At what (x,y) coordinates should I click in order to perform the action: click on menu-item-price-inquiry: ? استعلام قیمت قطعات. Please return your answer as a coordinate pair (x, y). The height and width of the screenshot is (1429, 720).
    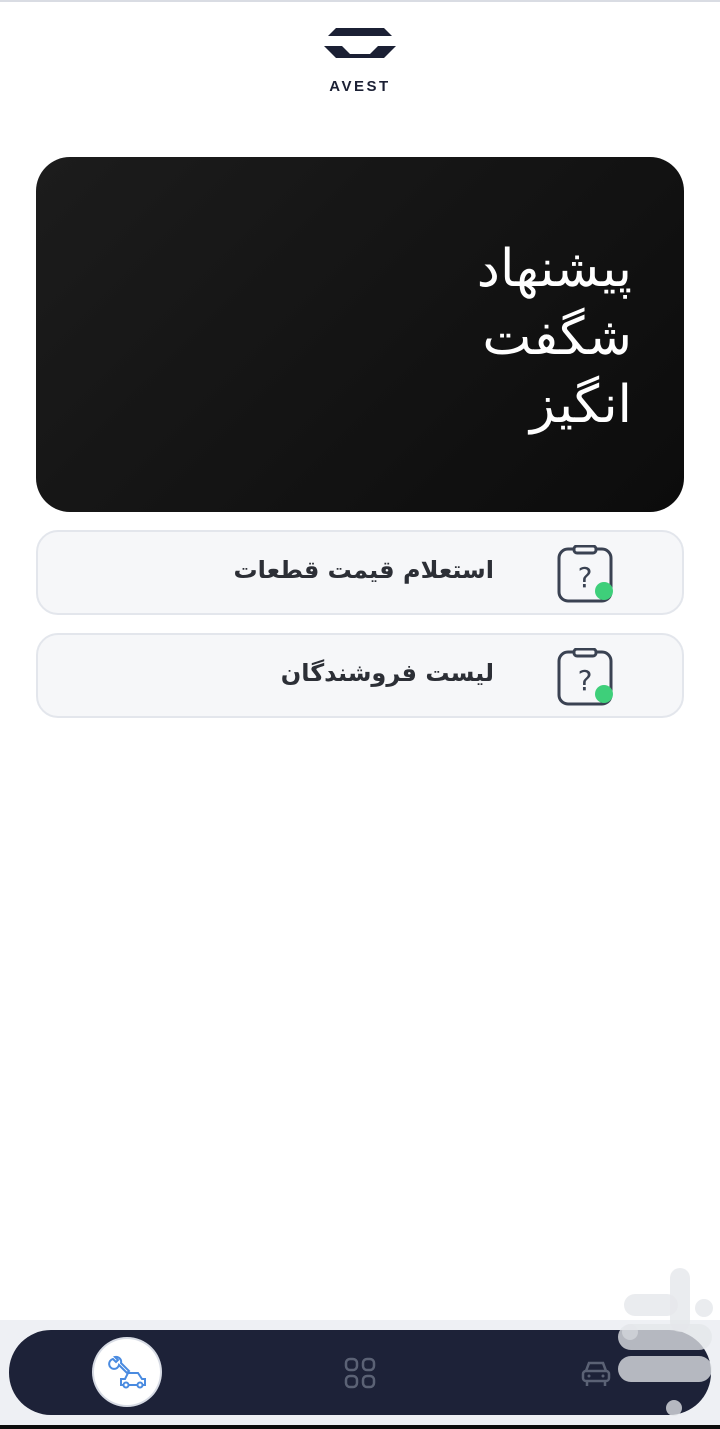
    Looking at the image, I should click on (360, 572).